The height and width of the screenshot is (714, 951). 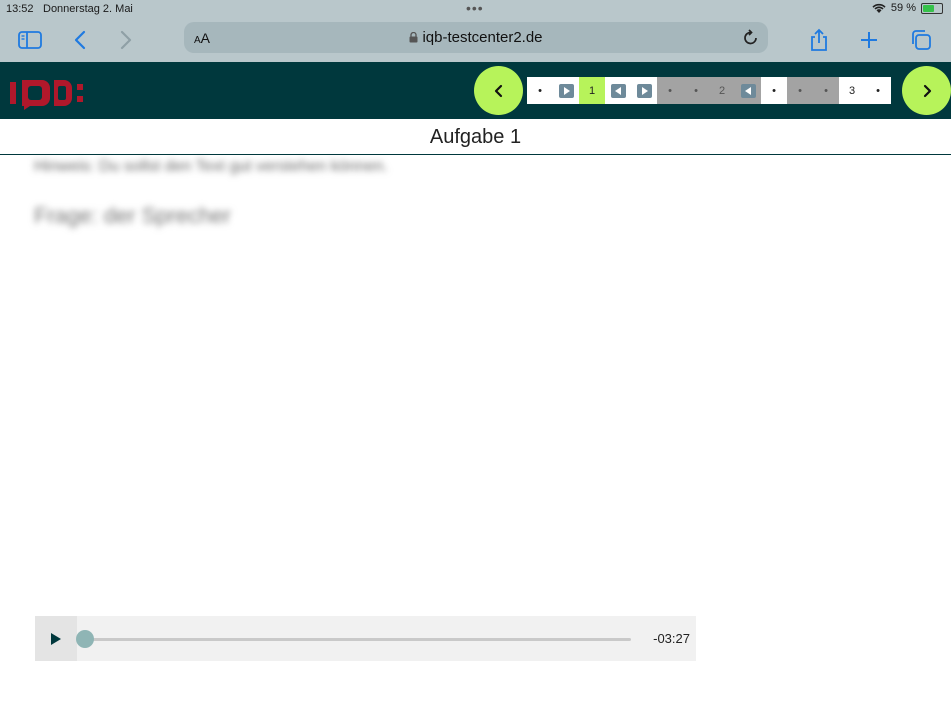 What do you see at coordinates (88, 9) in the screenshot?
I see `status-date: Donnerstag 2. Mai` at bounding box center [88, 9].